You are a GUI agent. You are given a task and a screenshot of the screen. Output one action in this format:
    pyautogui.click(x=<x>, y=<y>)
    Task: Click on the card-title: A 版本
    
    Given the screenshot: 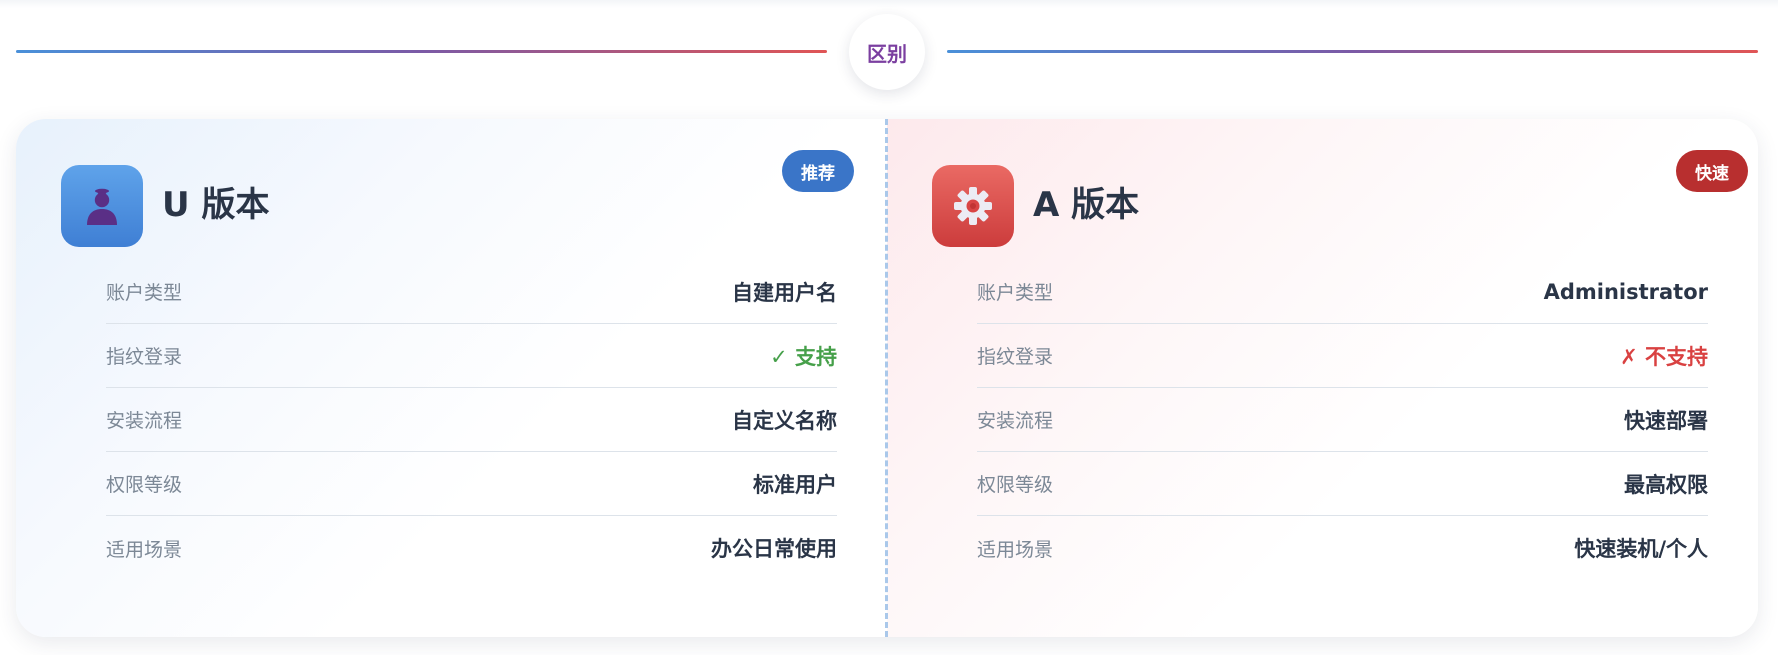 What is the action you would take?
    pyautogui.click(x=1086, y=205)
    